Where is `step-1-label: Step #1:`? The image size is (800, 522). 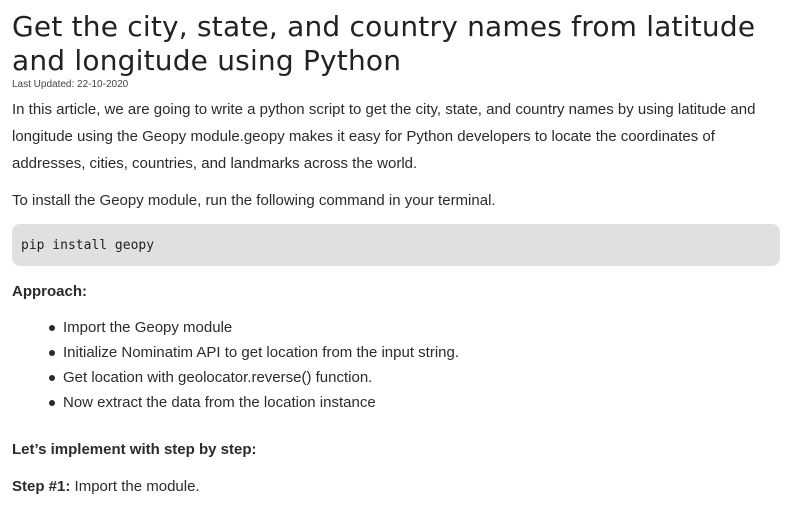
step-1-label: Step #1: is located at coordinates (41, 486).